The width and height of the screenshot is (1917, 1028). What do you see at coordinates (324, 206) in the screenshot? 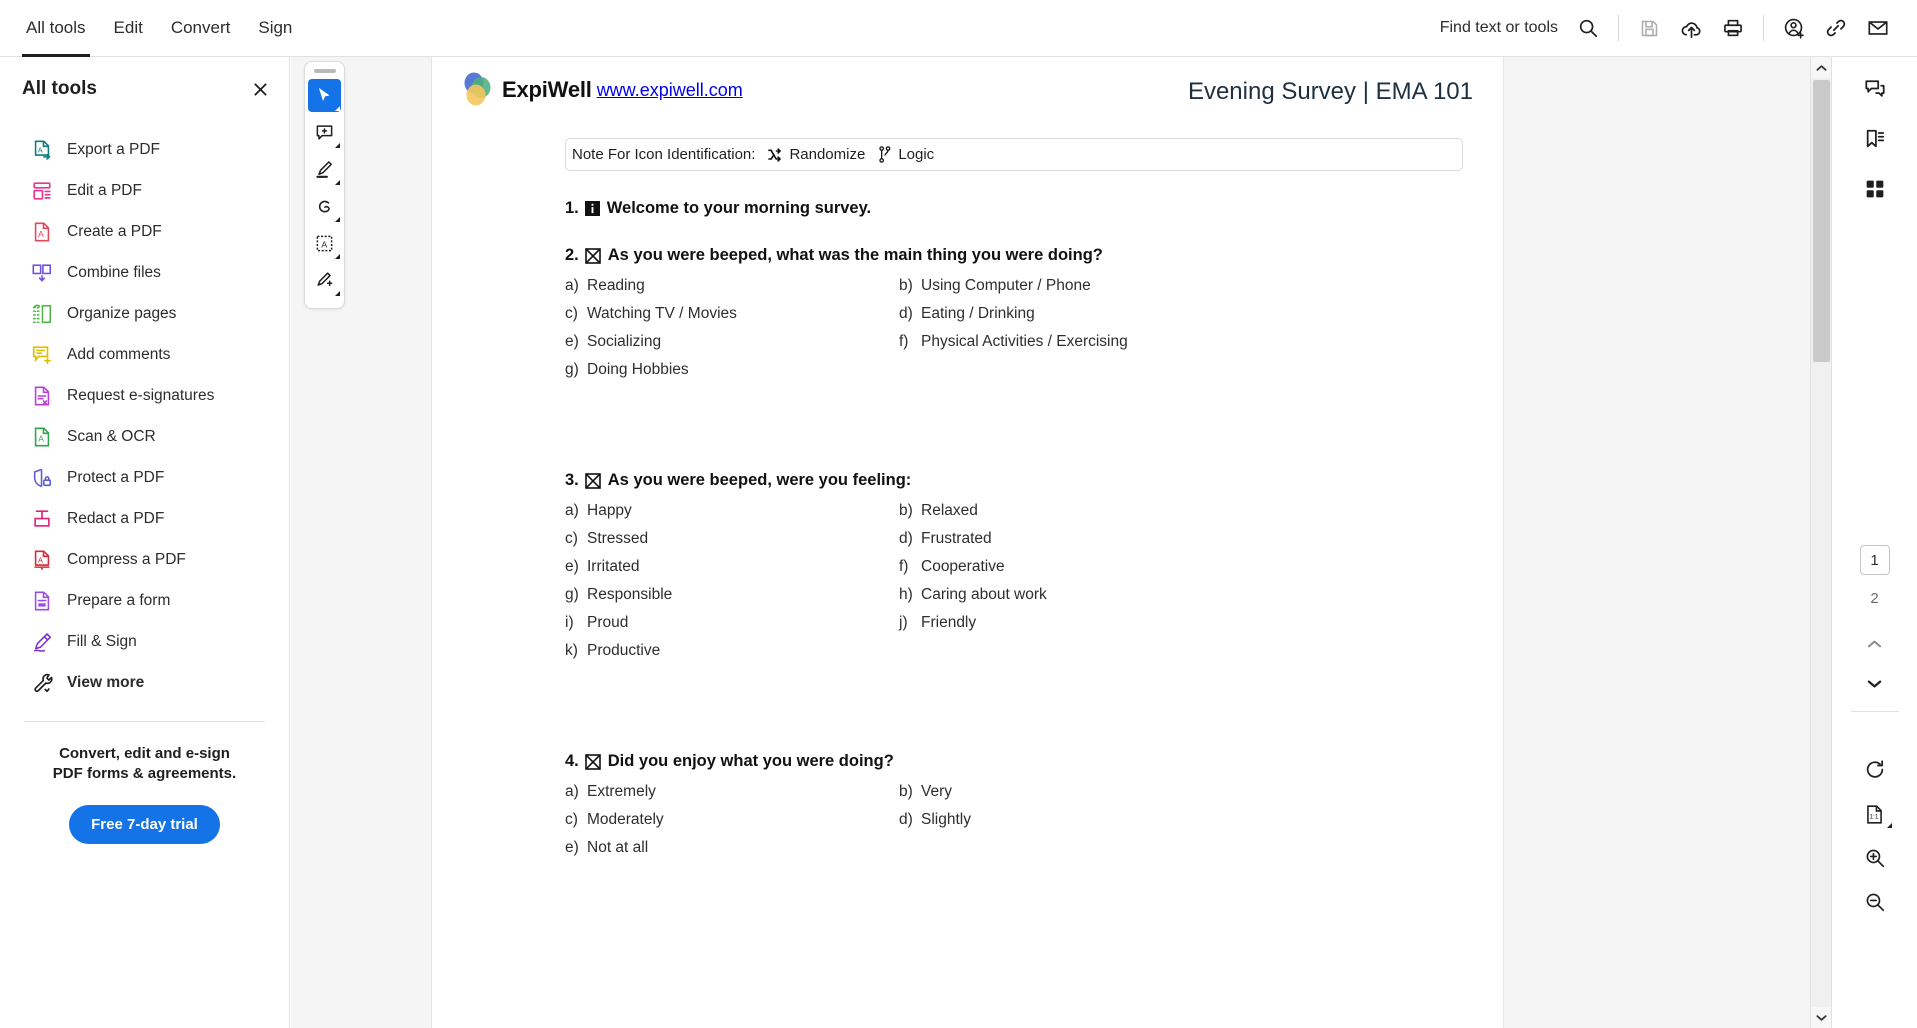
I see `draw-tool` at bounding box center [324, 206].